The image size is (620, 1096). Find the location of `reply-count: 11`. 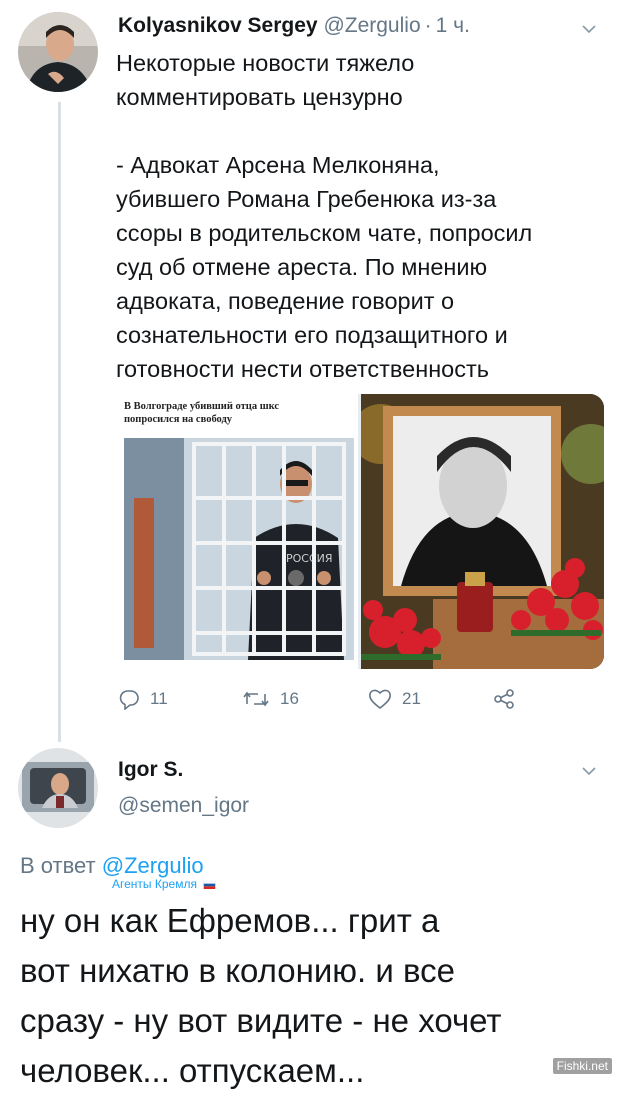

reply-count: 11 is located at coordinates (159, 698).